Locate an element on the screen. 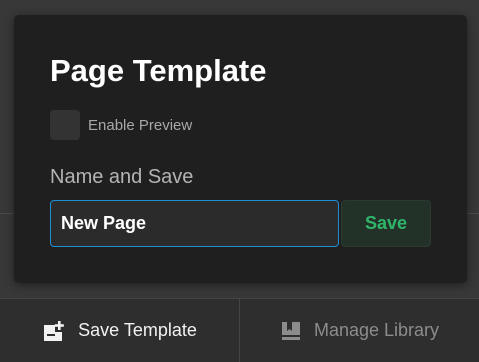 This screenshot has height=362, width=479. save-button: Save is located at coordinates (386, 223).